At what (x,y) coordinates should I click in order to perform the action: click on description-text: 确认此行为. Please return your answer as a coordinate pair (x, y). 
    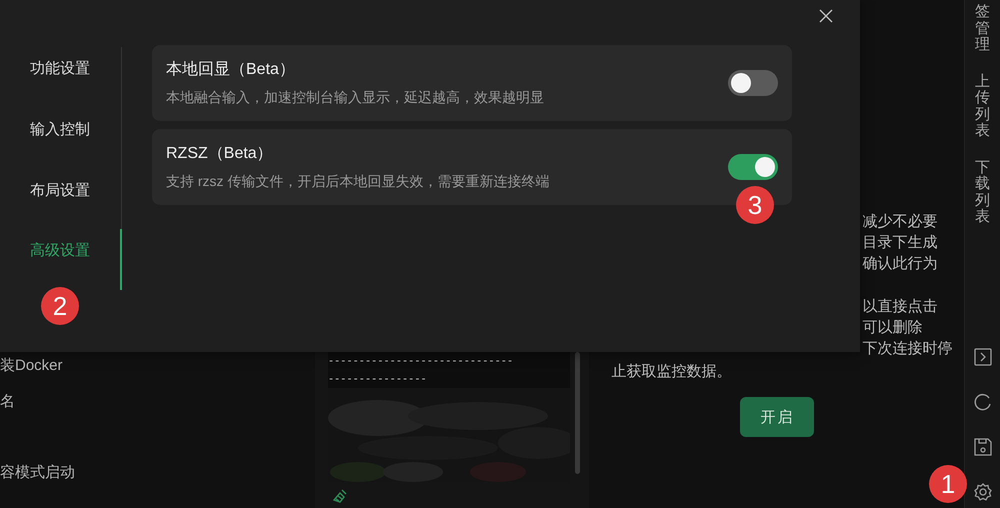
    Looking at the image, I should click on (900, 264).